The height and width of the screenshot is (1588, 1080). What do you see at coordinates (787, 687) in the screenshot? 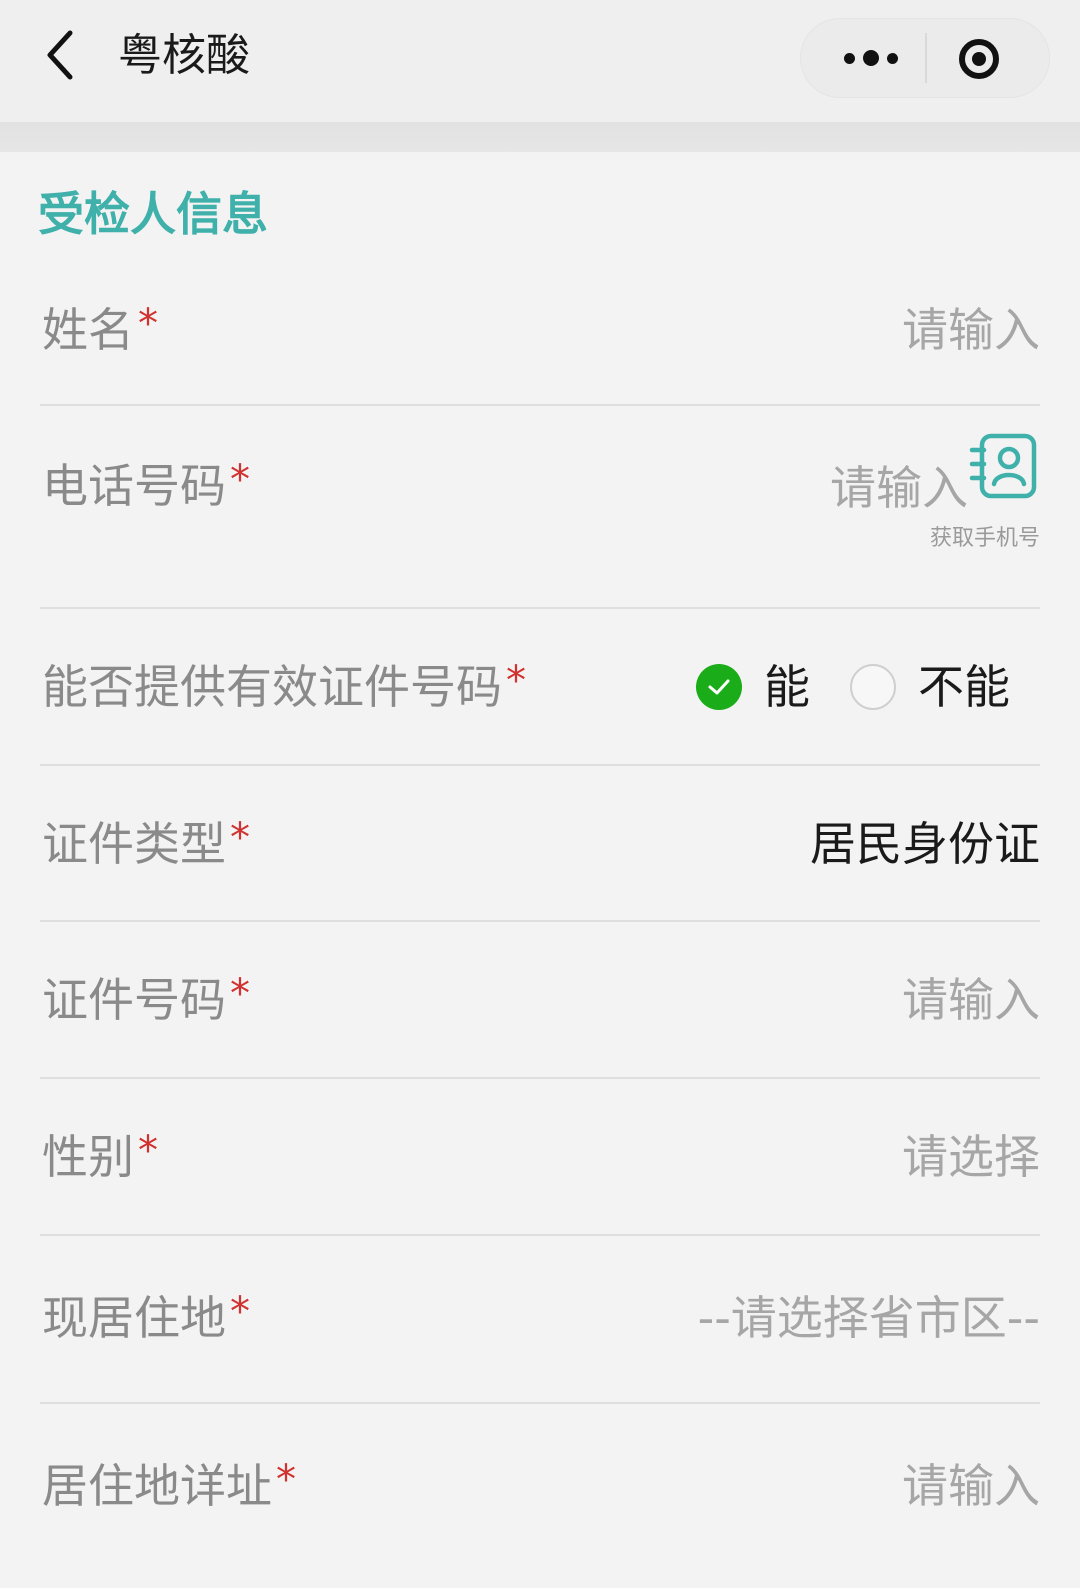
I see `radio-yes-label: 能` at bounding box center [787, 687].